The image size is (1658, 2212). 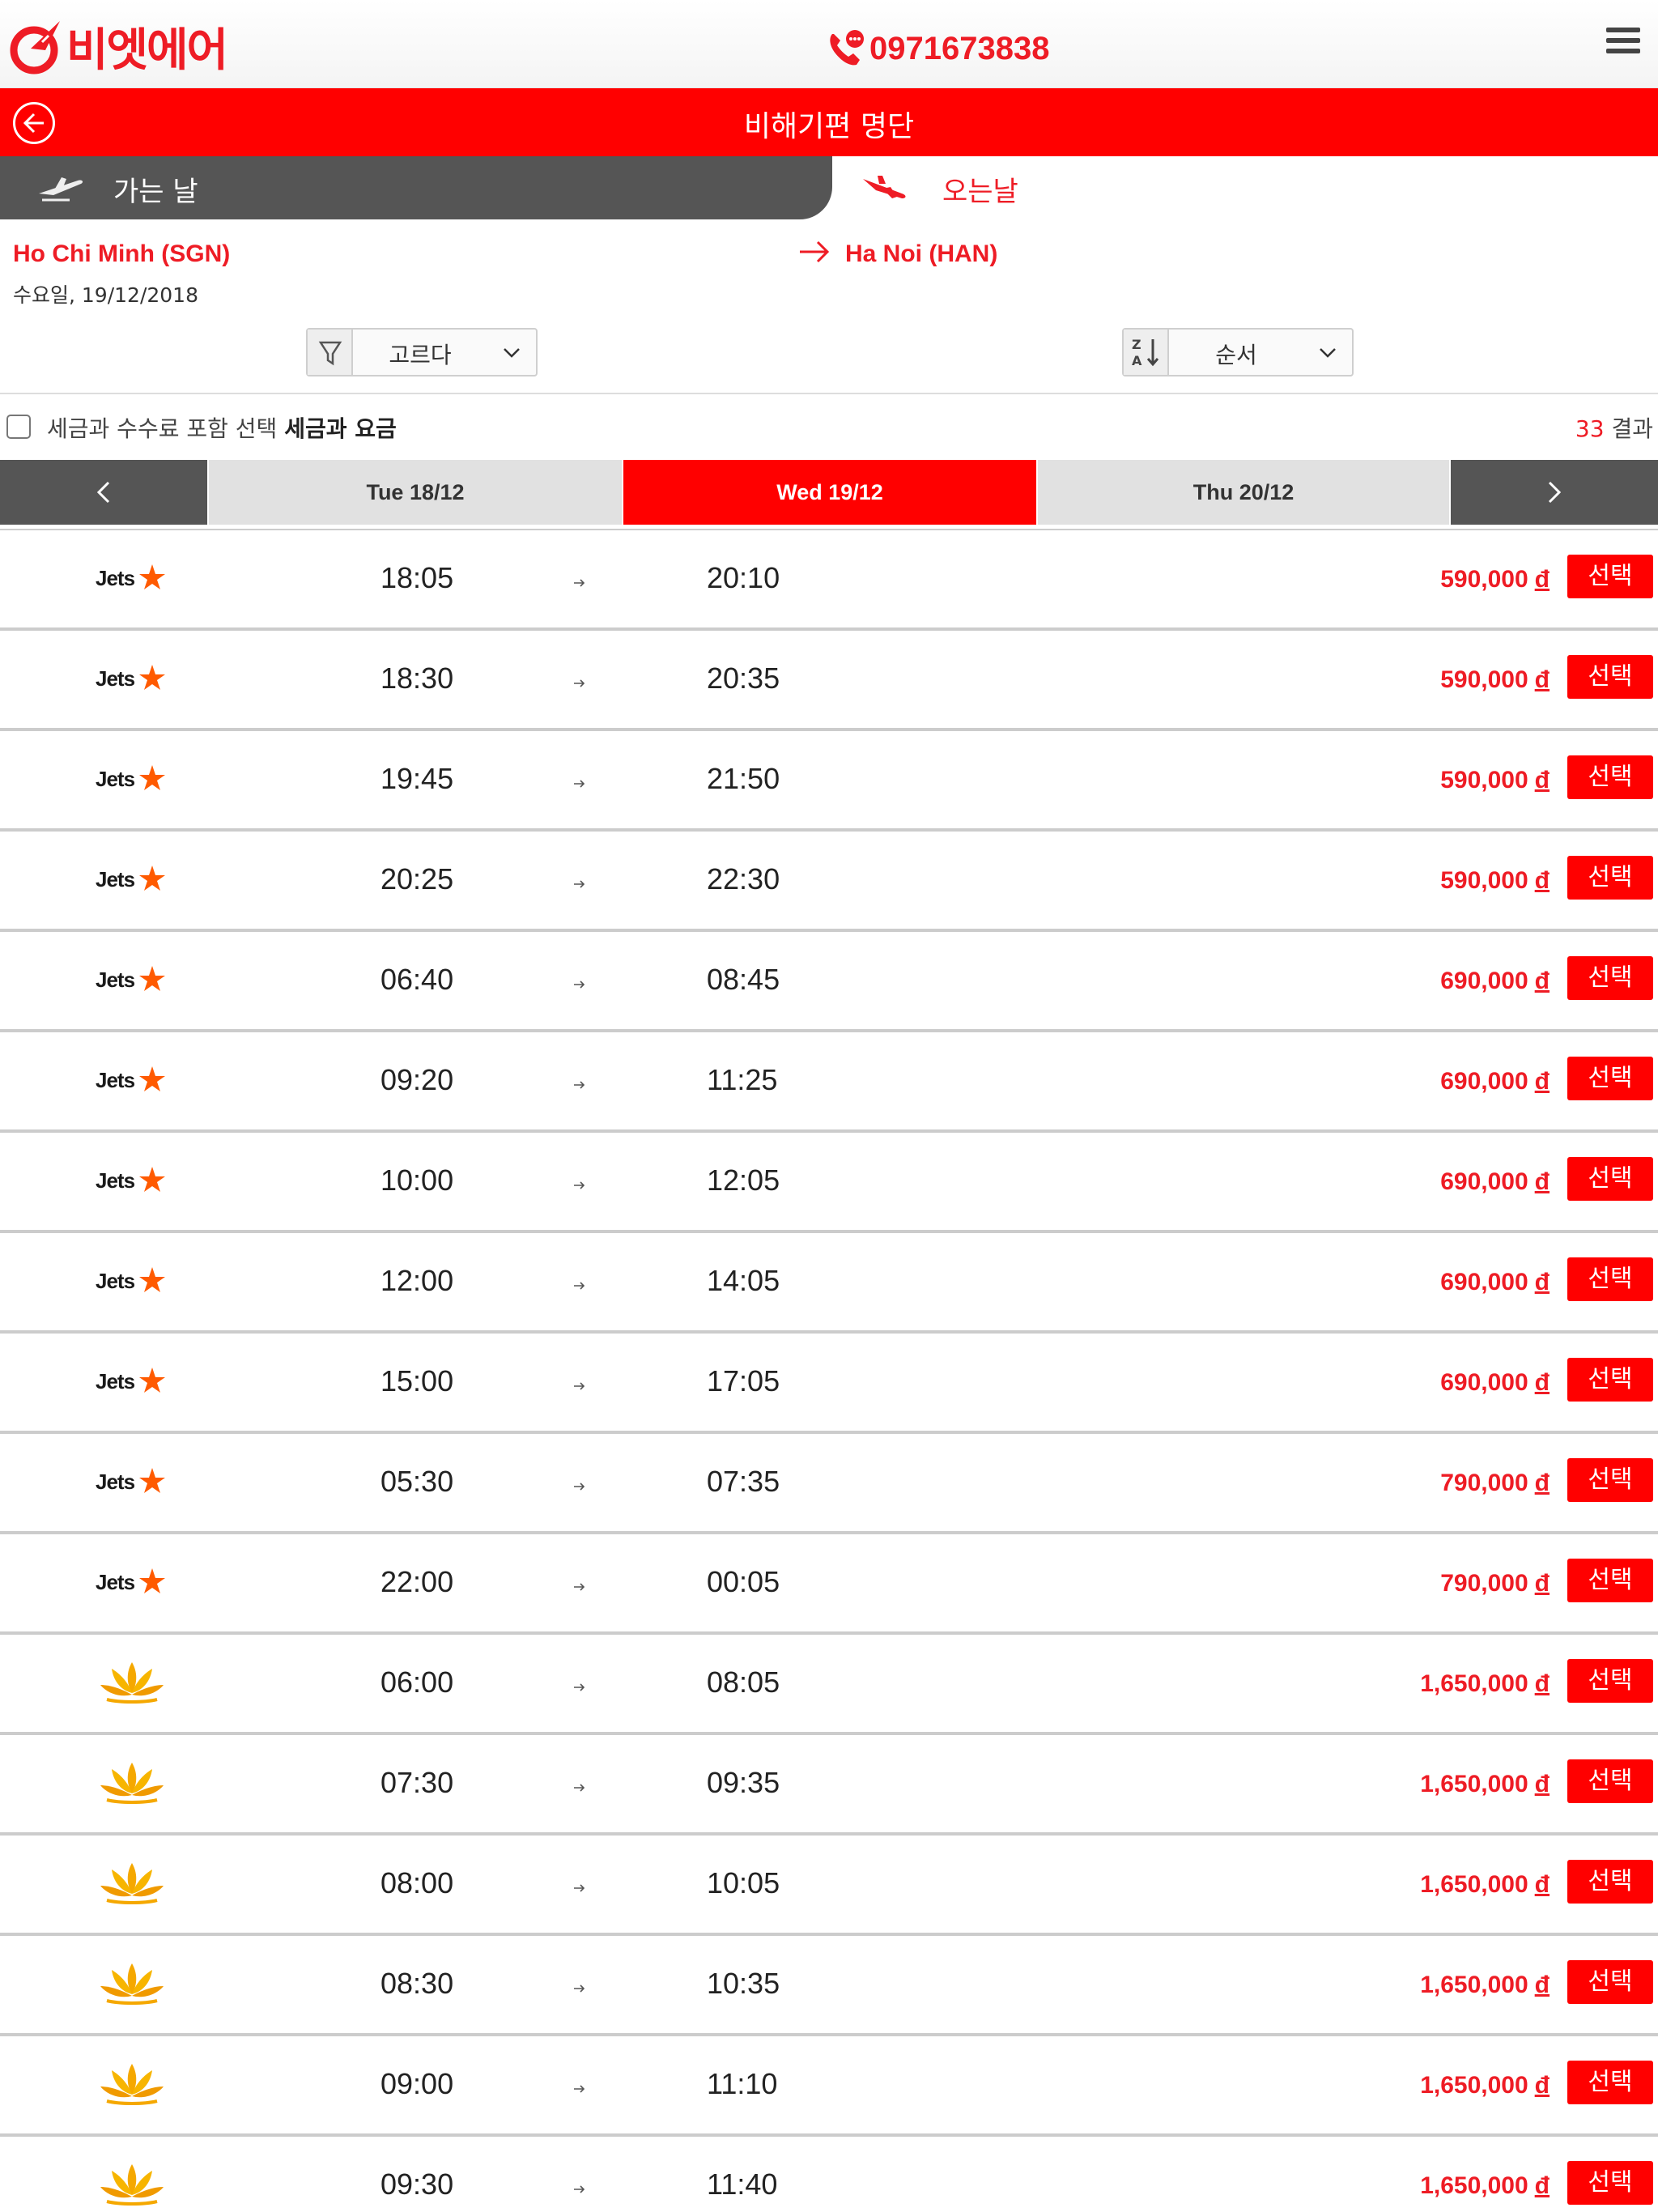 I want to click on fare-amount: 1,650,000, so click(x=1474, y=1884).